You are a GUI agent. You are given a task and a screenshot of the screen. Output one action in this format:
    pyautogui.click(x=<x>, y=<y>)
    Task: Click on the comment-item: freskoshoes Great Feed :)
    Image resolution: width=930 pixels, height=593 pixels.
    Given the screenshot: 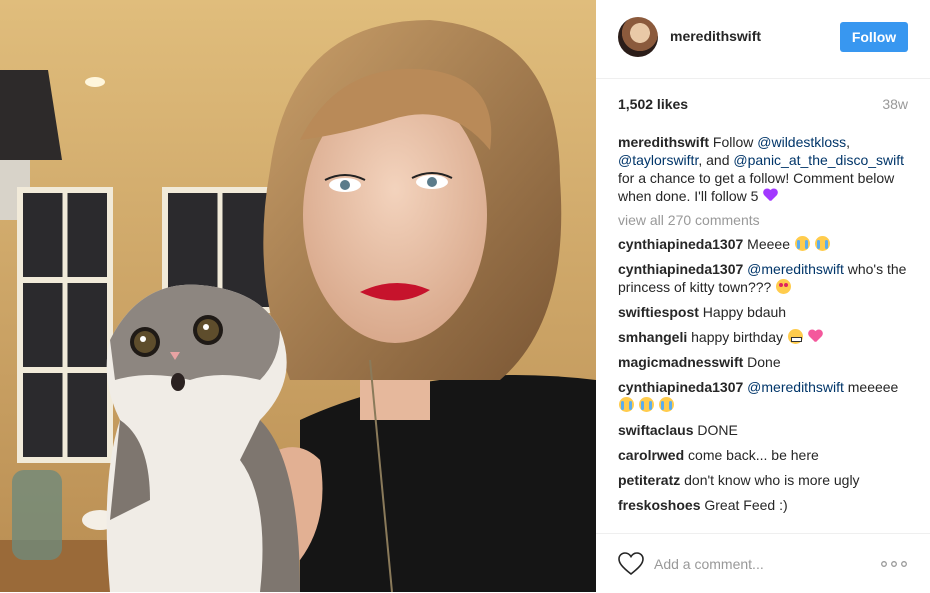 What is the action you would take?
    pyautogui.click(x=763, y=505)
    